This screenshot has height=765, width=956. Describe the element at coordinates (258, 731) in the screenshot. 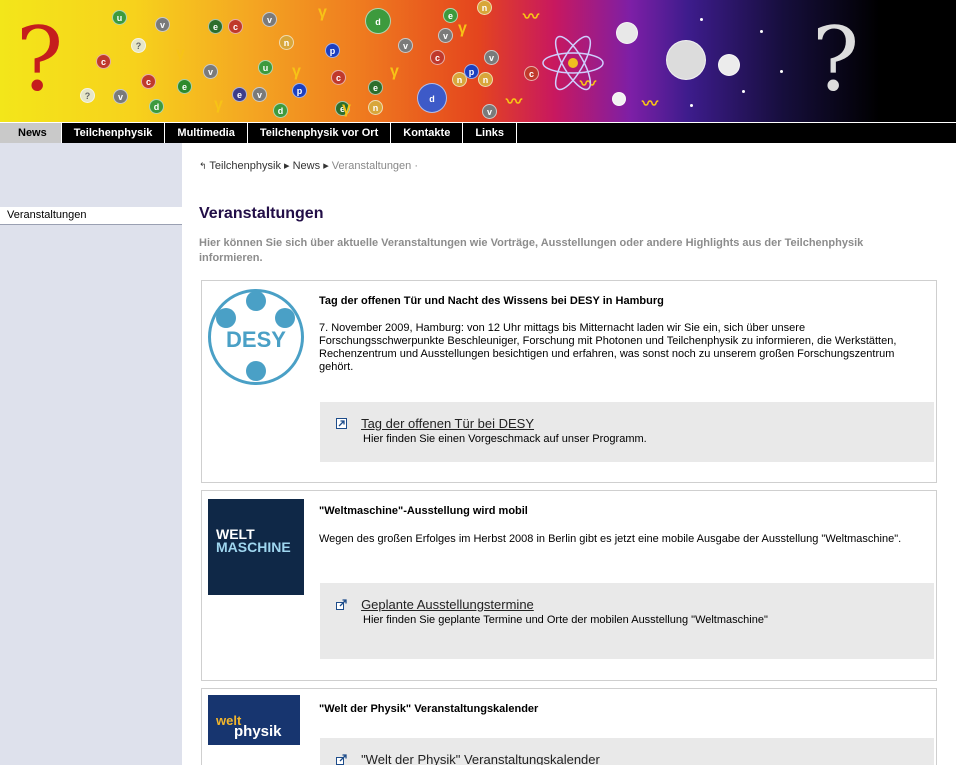

I see `welt-der-physik-text-2: physik` at that location.